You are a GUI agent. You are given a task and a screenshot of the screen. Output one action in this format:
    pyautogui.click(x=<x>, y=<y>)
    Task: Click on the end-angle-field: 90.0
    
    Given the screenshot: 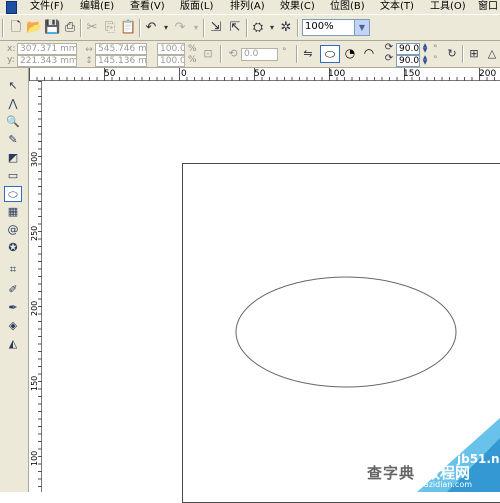 What is the action you would take?
    pyautogui.click(x=408, y=61)
    